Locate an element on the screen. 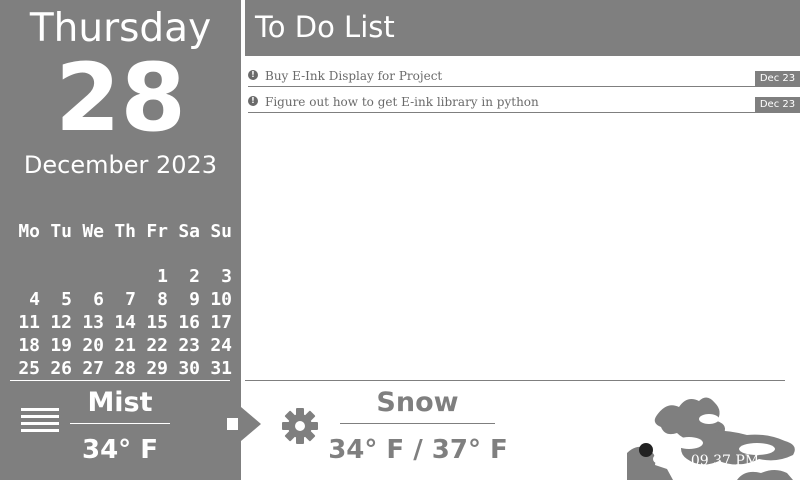  calendar-day: 2 is located at coordinates (194, 276).